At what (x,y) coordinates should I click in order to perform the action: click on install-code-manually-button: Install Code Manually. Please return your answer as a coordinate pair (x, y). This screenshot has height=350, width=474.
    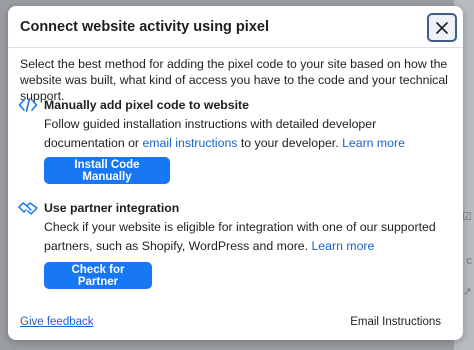
    Looking at the image, I should click on (107, 170).